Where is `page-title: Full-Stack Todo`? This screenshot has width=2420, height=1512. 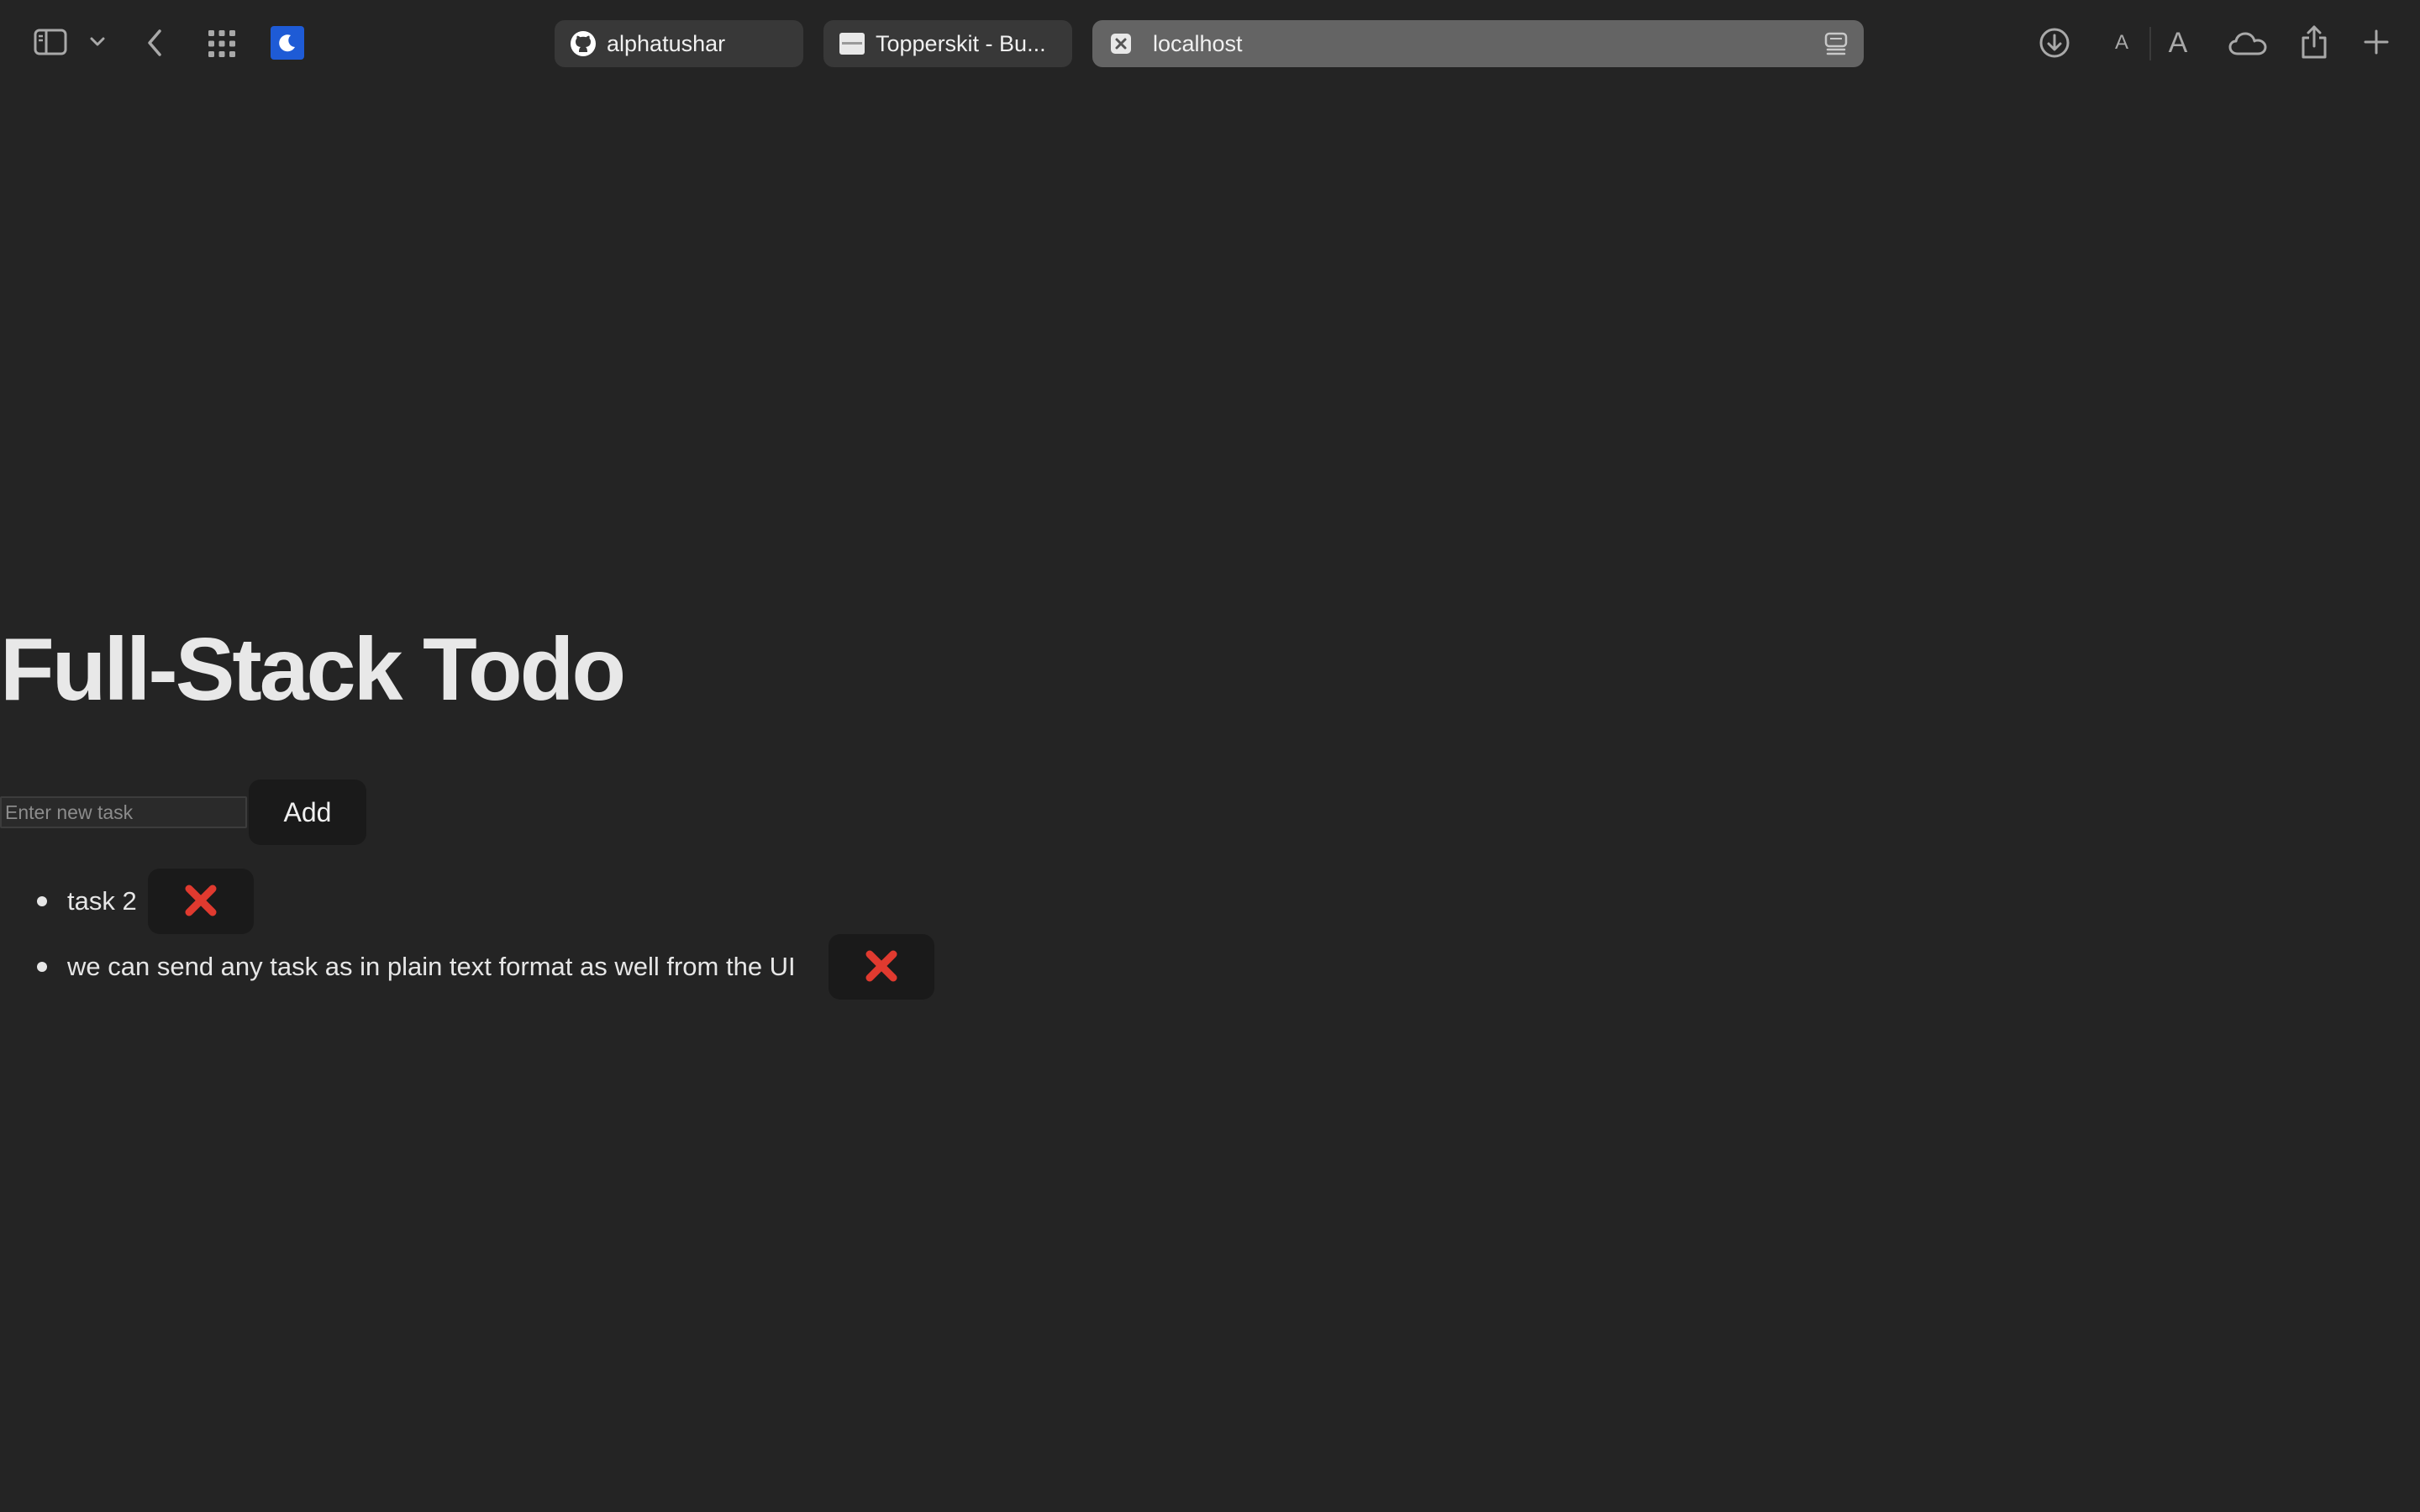
page-title: Full-Stack Todo is located at coordinates (313, 669).